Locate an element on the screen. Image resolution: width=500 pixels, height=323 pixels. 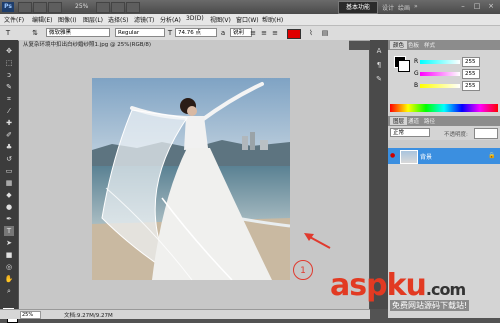
bridge-button is located at coordinates (25, 7).